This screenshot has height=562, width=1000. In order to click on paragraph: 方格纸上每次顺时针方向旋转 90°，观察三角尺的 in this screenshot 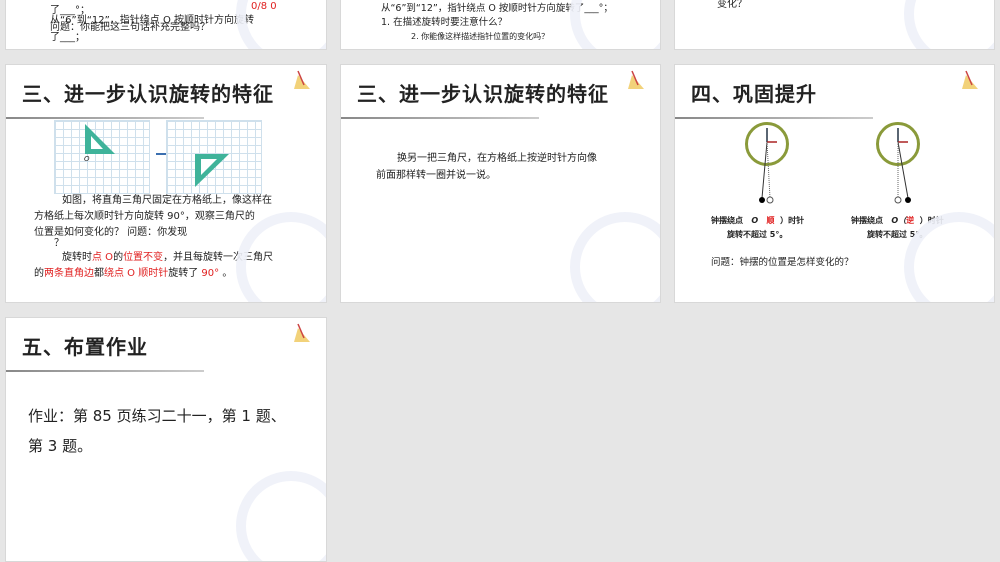, I will do `click(144, 216)`.